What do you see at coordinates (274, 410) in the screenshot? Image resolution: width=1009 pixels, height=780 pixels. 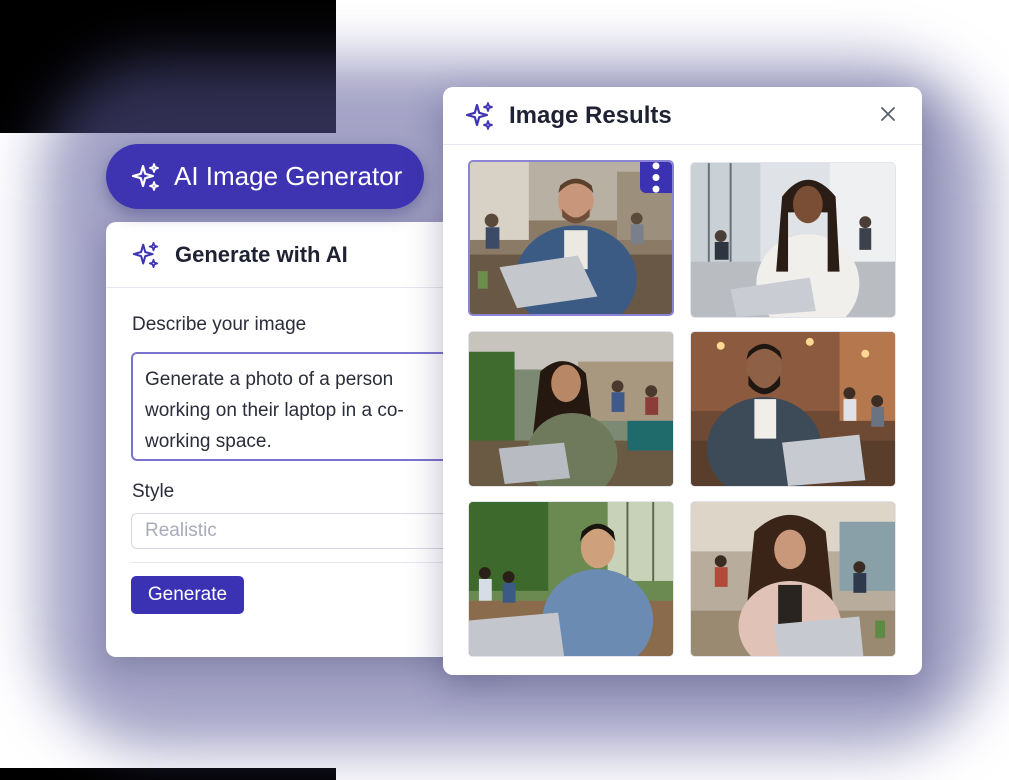 I see `prompt-line: working on their laptop in a co-` at bounding box center [274, 410].